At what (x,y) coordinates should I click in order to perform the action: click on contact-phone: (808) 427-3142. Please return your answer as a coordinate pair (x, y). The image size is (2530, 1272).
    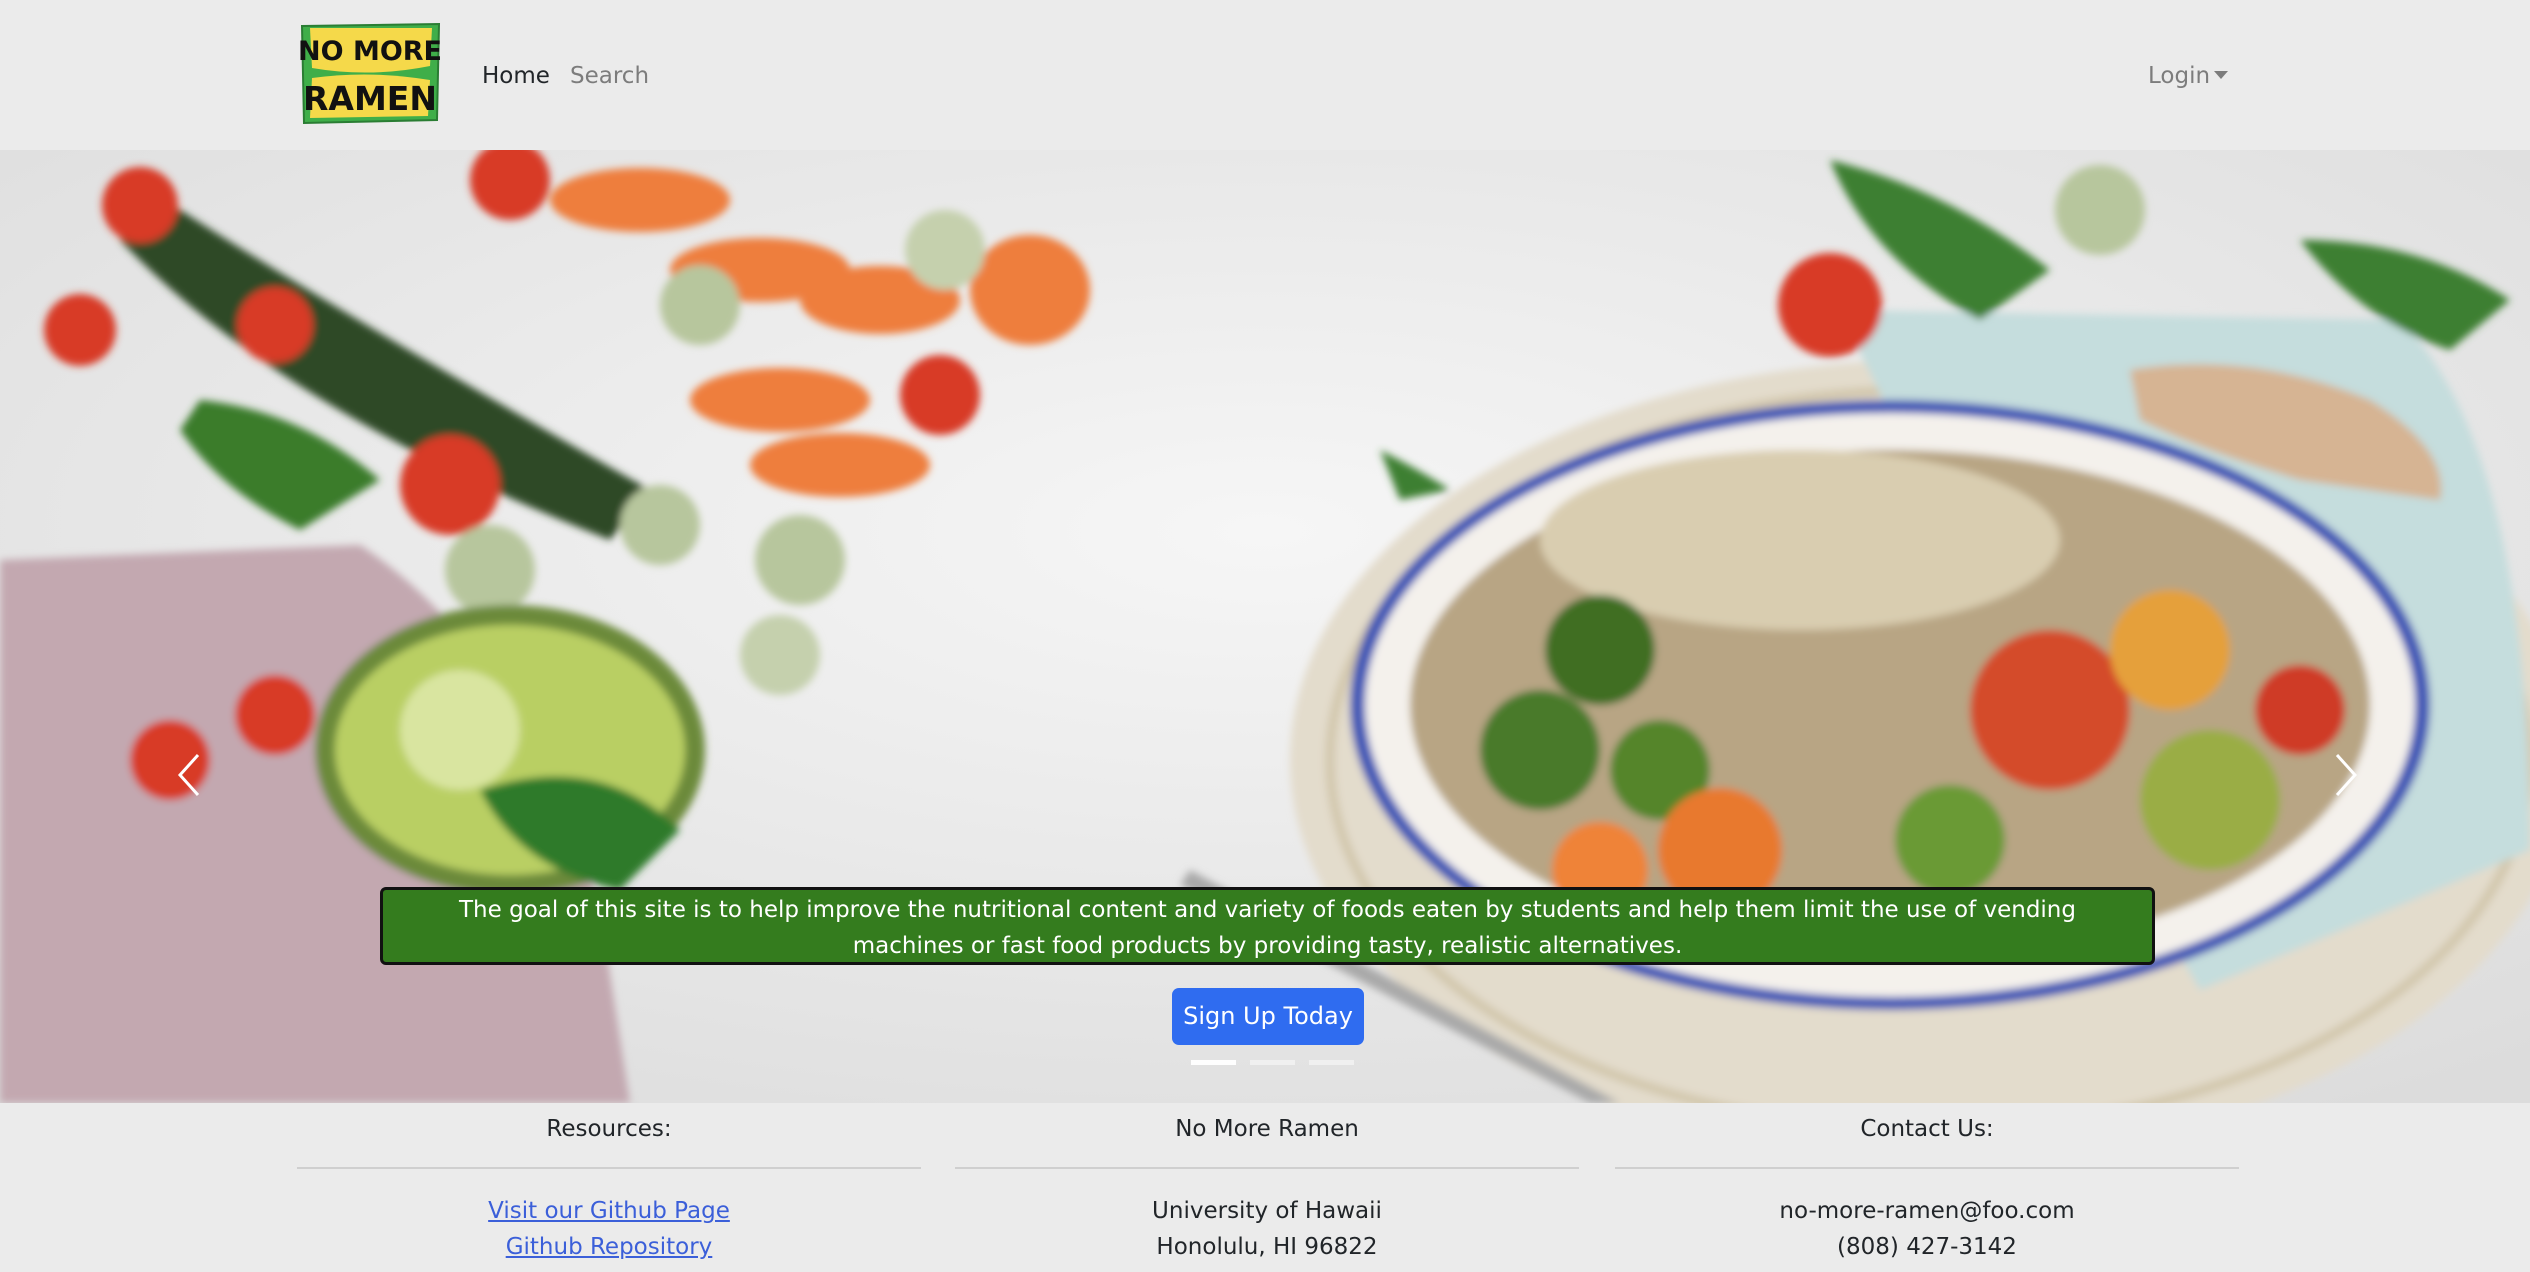
    Looking at the image, I should click on (1927, 1247).